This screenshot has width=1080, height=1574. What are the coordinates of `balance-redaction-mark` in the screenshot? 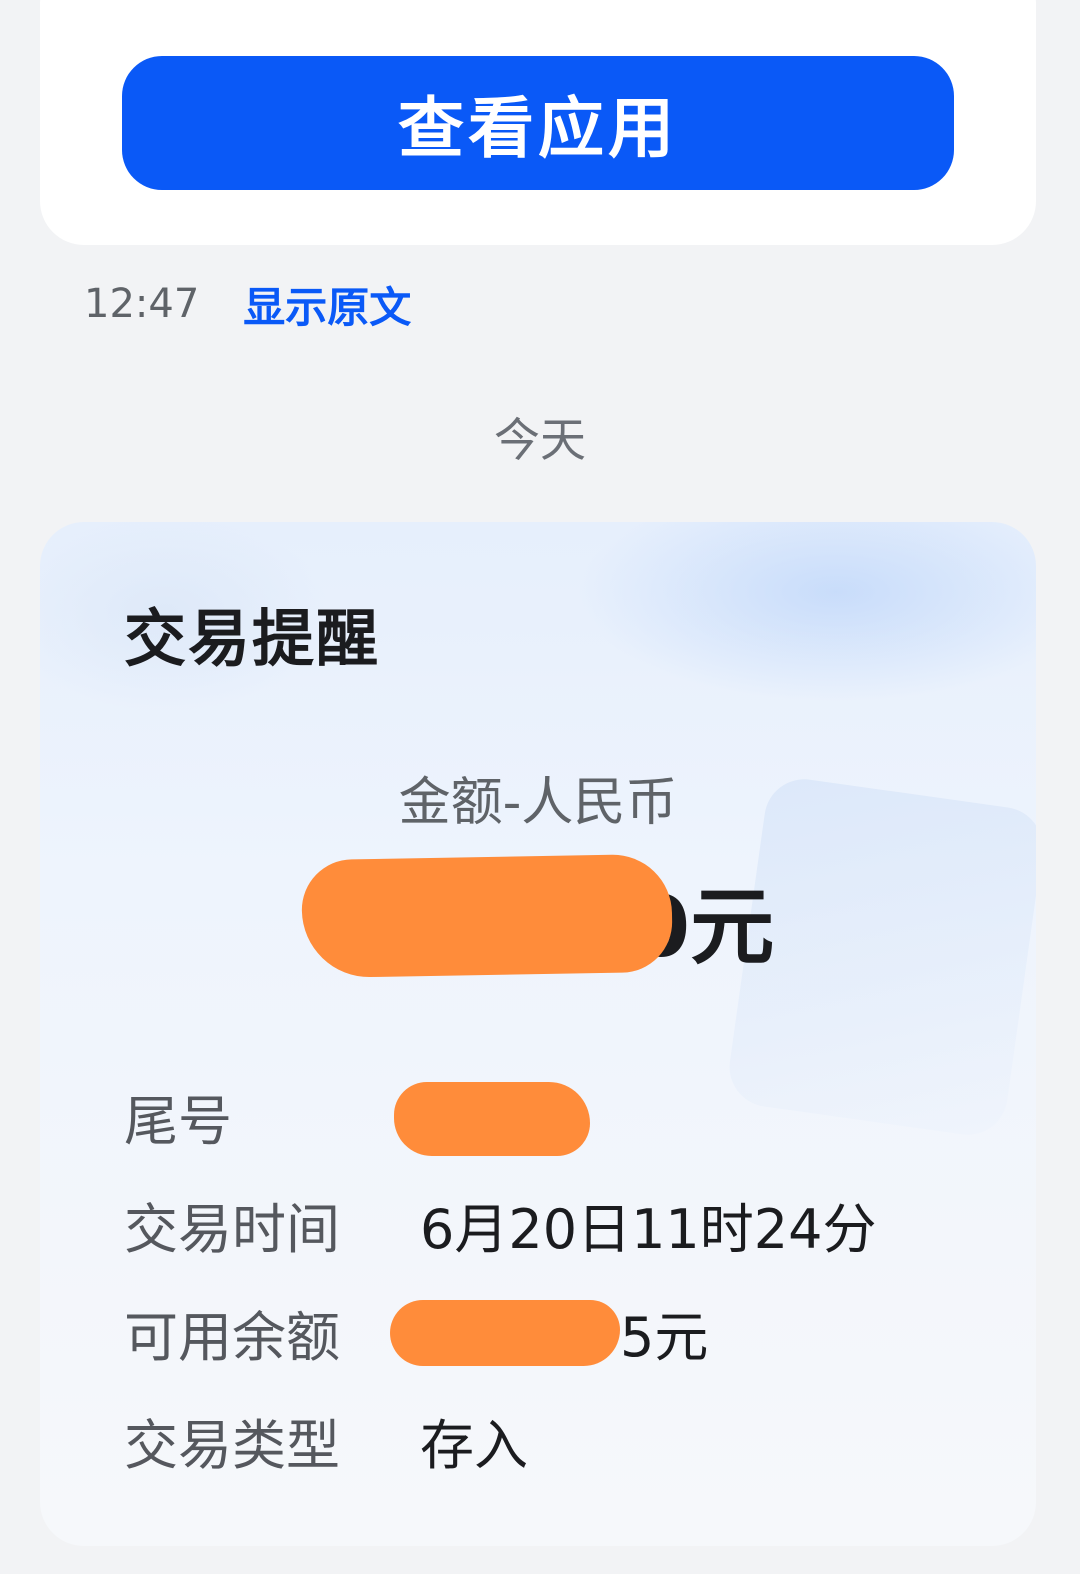 It's located at (505, 1333).